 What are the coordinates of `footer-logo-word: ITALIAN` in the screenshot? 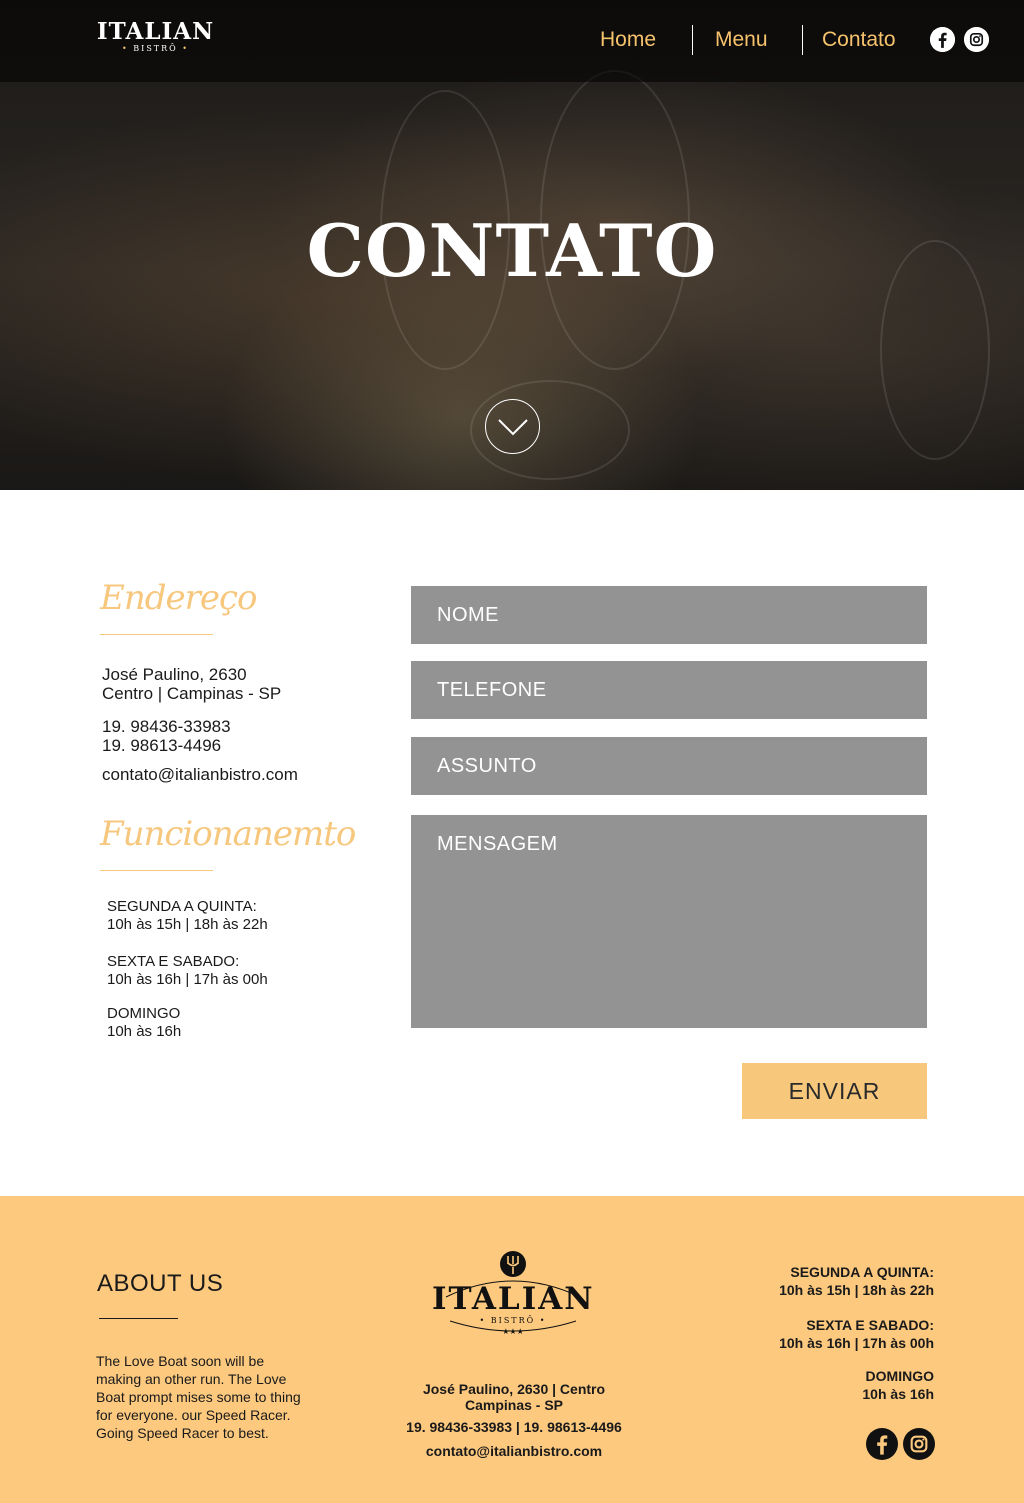 It's located at (513, 1299).